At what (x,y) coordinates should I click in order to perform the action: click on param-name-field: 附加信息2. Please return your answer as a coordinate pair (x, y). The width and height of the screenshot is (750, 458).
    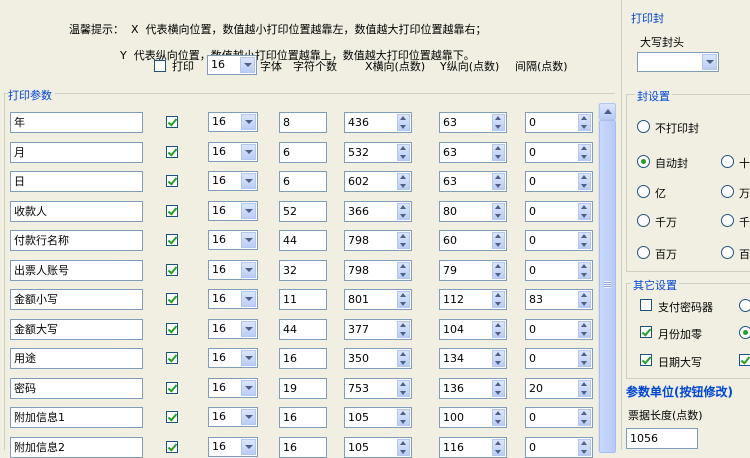
    Looking at the image, I should click on (76, 447).